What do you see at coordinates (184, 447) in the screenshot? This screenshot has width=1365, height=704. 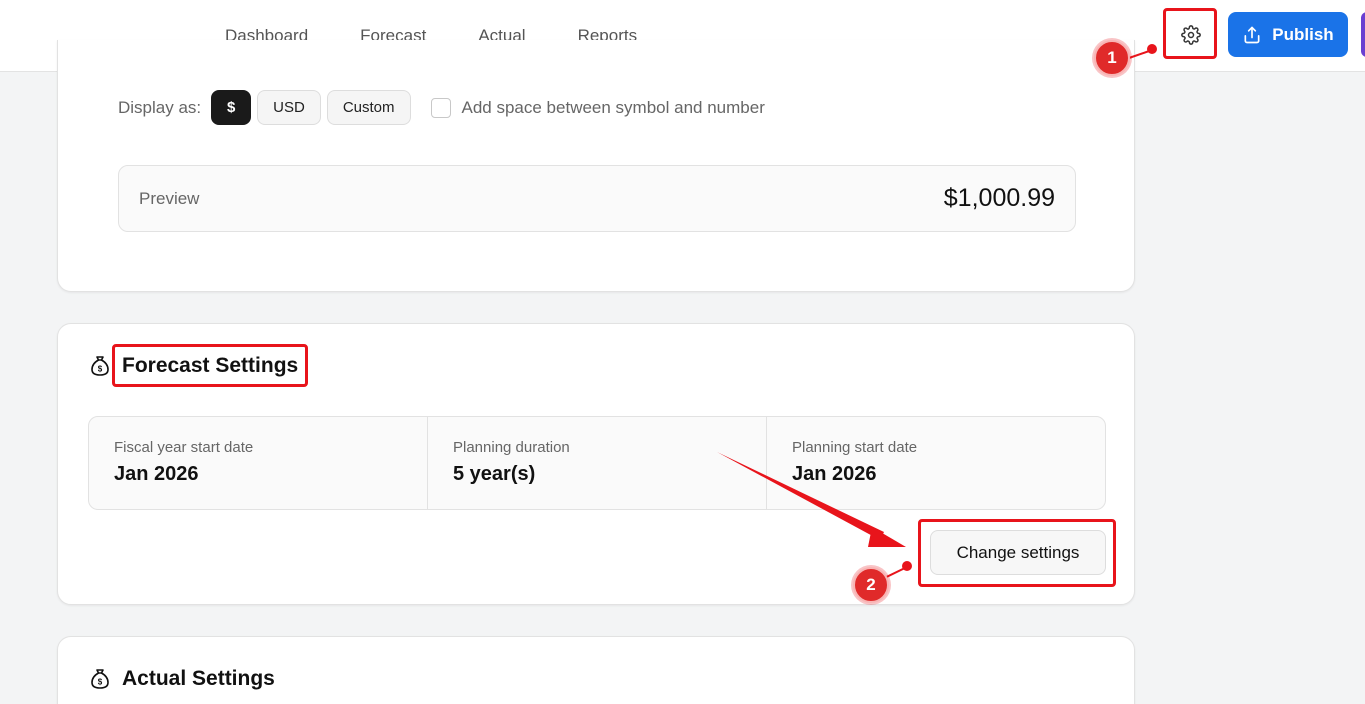 I see `fiscal-year-label: Fiscal year start date` at bounding box center [184, 447].